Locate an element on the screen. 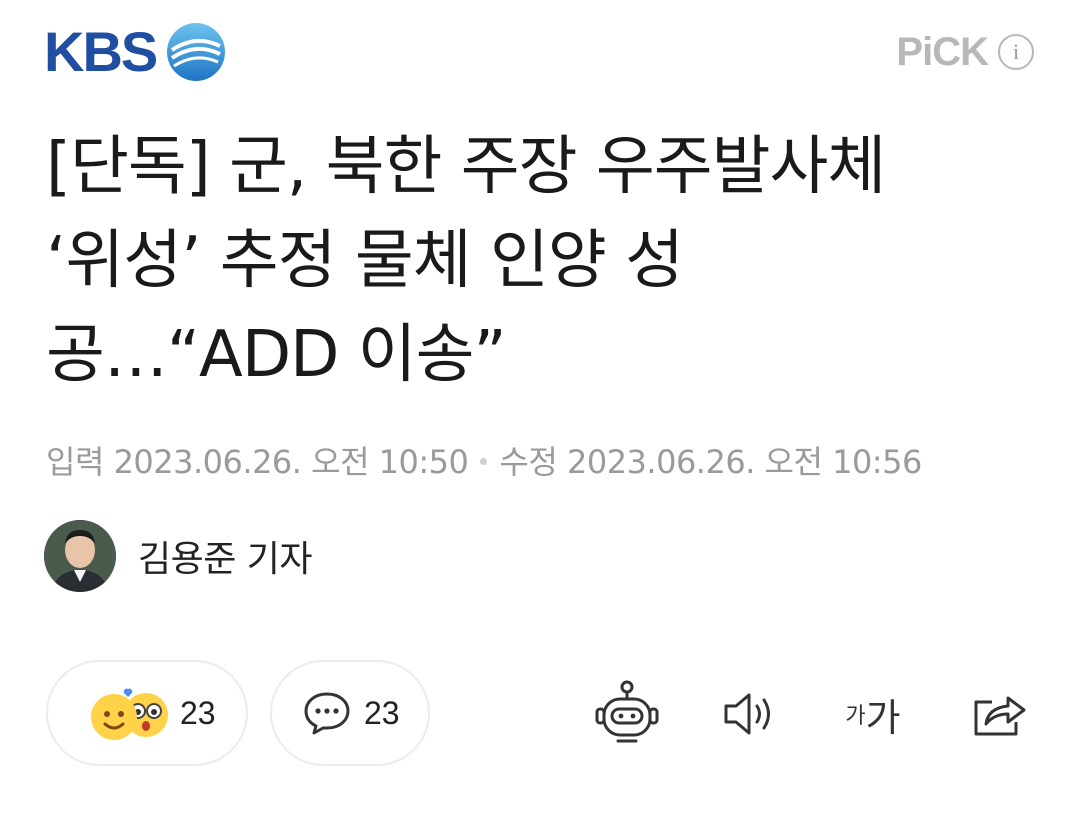  input-label: 입력 is located at coordinates (75, 462).